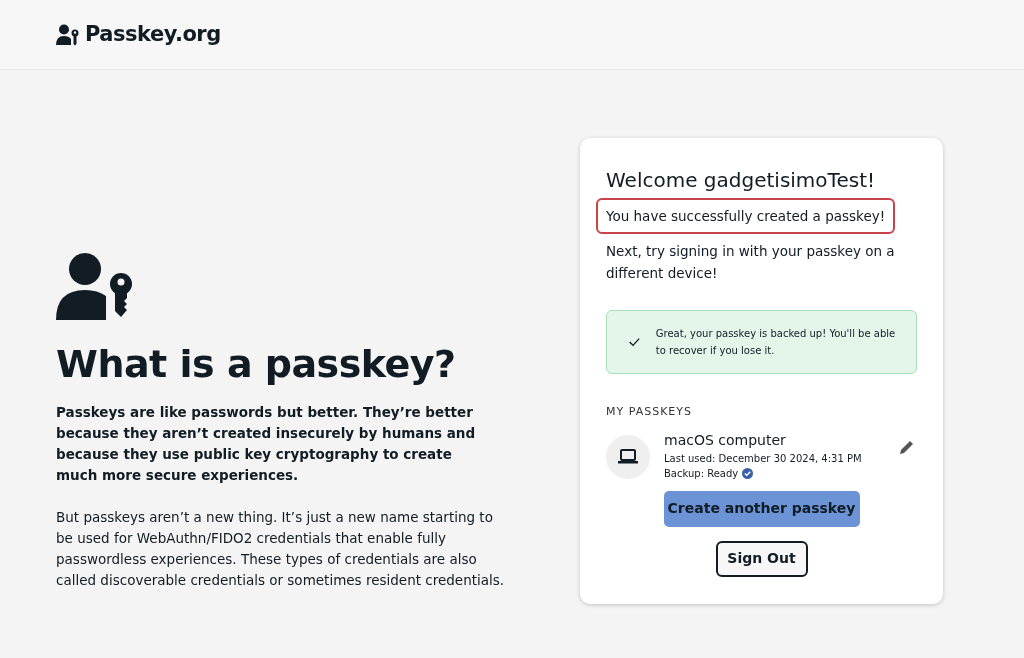 The width and height of the screenshot is (1024, 658). What do you see at coordinates (628, 456) in the screenshot?
I see `laptop-icon` at bounding box center [628, 456].